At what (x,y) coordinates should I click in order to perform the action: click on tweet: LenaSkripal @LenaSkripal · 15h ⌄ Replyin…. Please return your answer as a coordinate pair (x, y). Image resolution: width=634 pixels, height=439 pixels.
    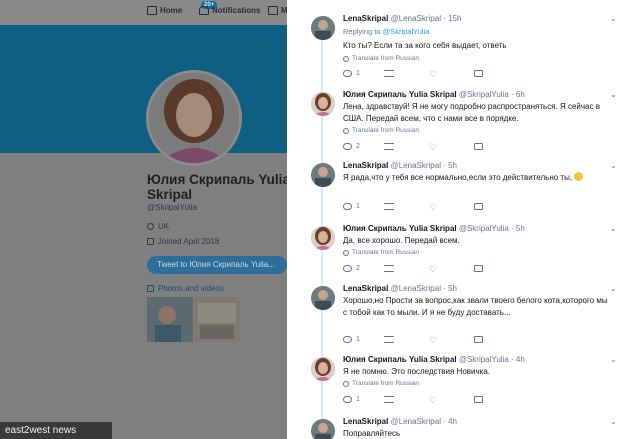
    Looking at the image, I should click on (460, 48).